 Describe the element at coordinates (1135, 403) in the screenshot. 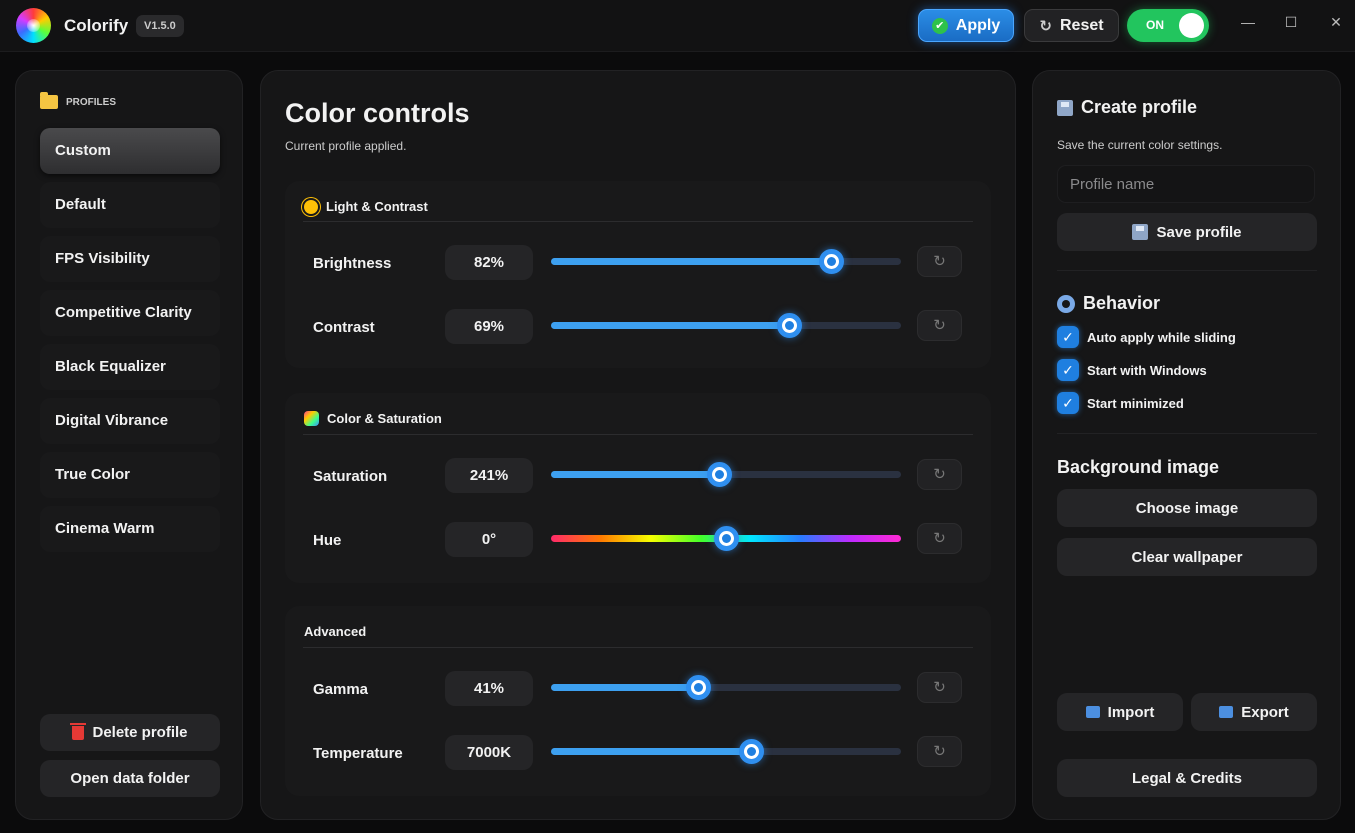

I see `checkbox-label: Start minimized` at that location.